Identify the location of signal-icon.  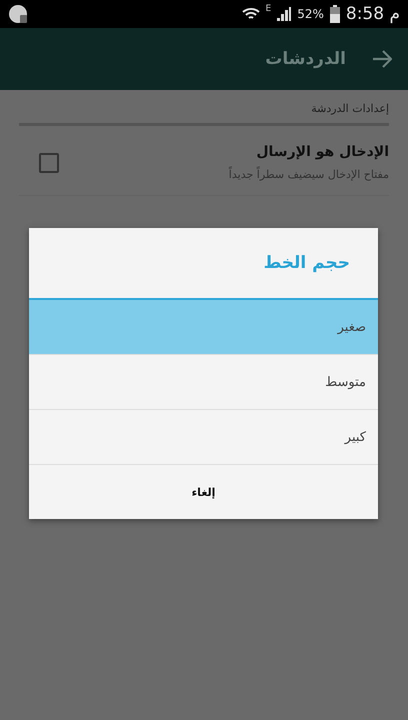
(284, 14).